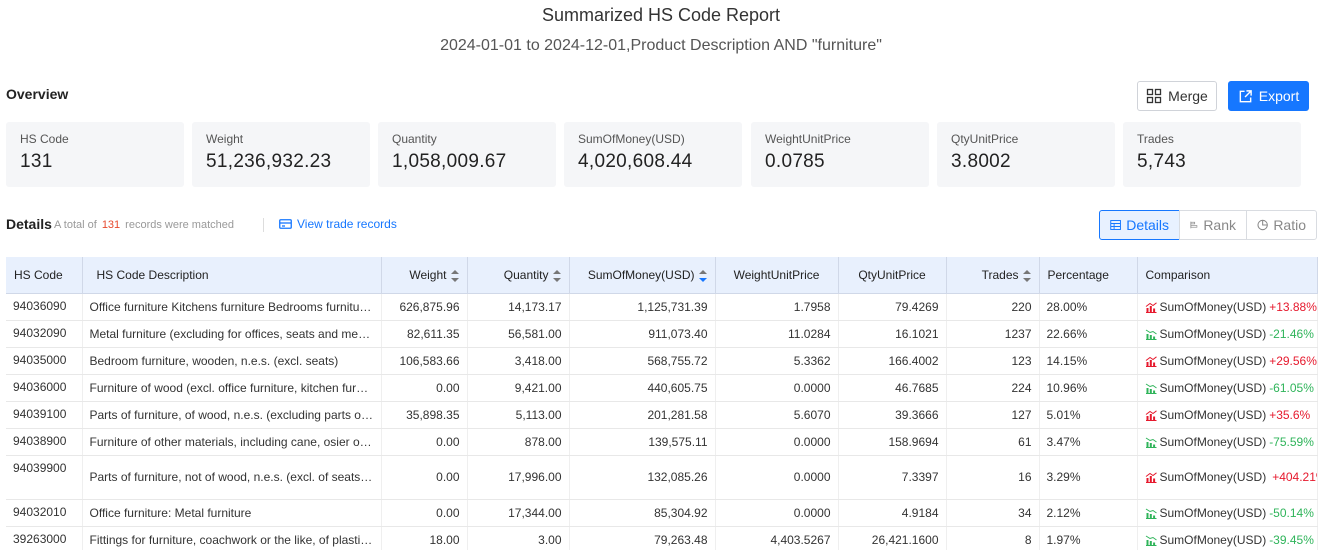 The image size is (1322, 550). I want to click on rank-bars-icon, so click(1194, 225).